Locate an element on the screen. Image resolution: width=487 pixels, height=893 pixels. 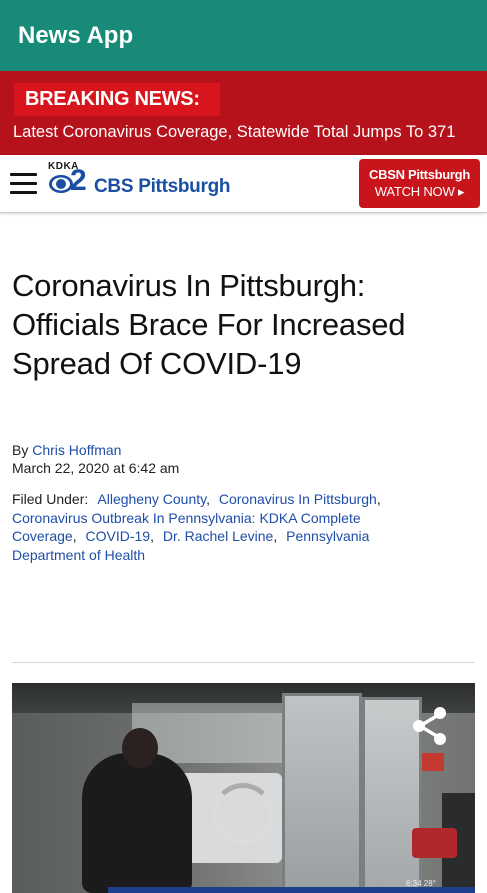
content-divider is located at coordinates (243, 662).